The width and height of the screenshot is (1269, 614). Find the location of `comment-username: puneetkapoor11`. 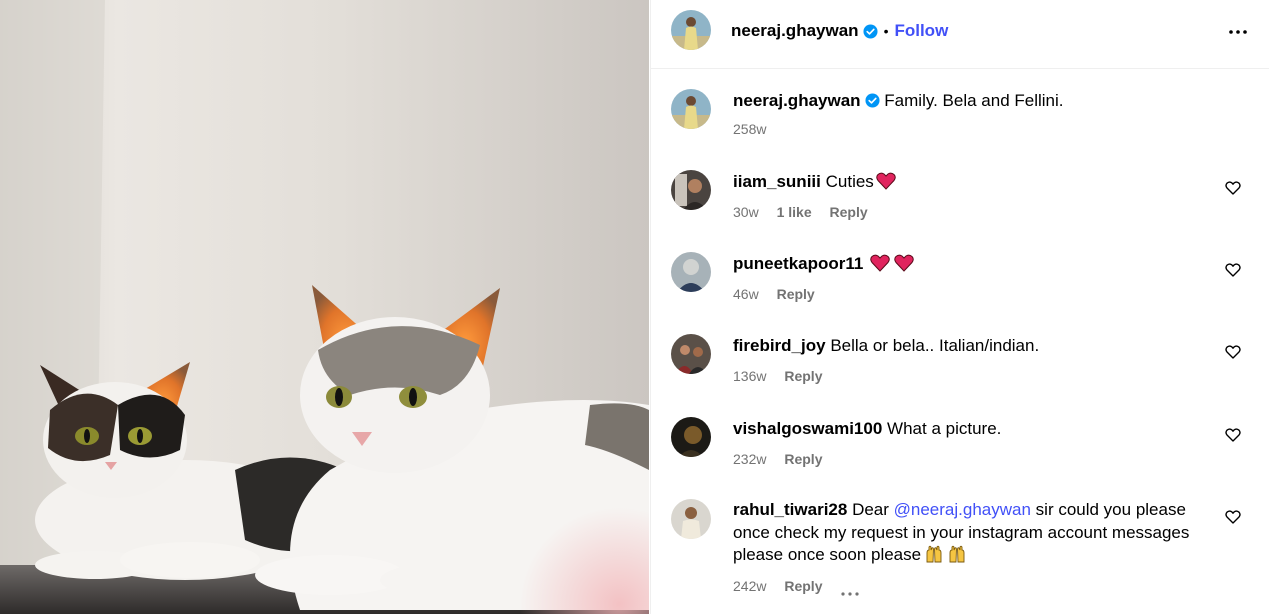

comment-username: puneetkapoor11 is located at coordinates (798, 263).